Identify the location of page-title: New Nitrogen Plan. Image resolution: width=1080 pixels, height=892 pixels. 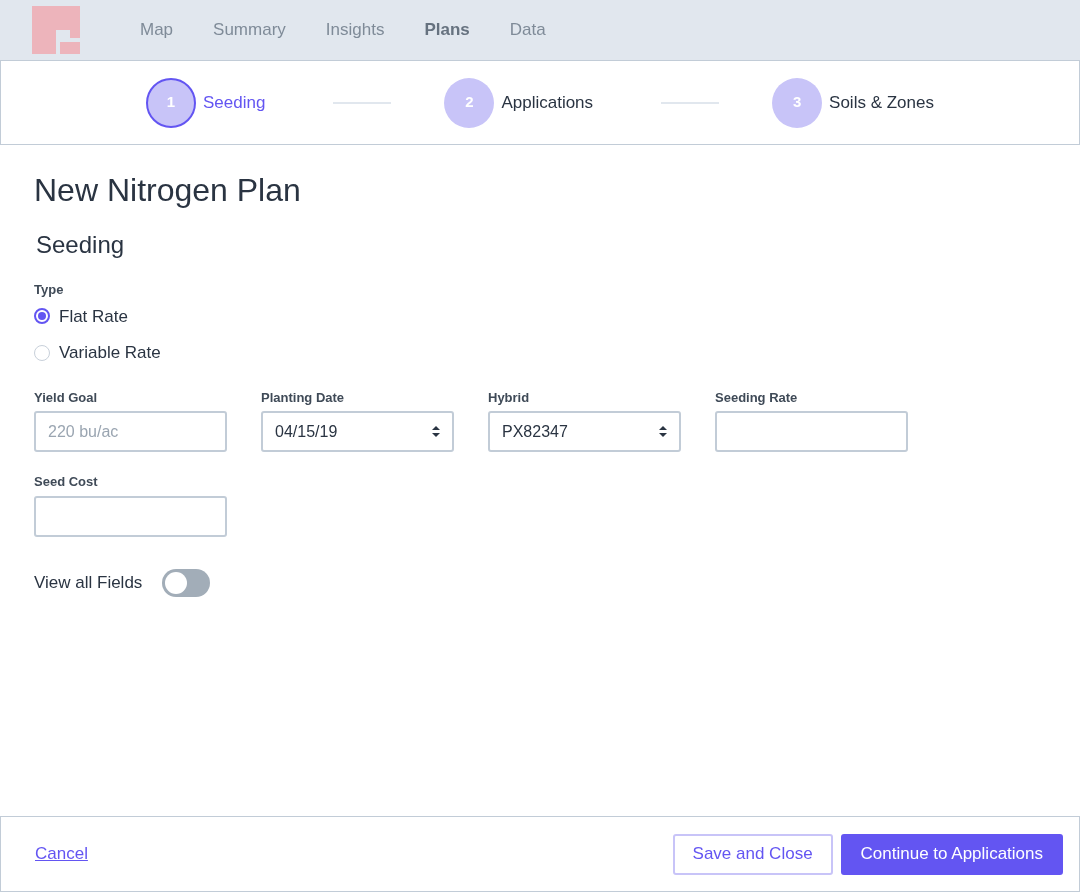
(168, 190).